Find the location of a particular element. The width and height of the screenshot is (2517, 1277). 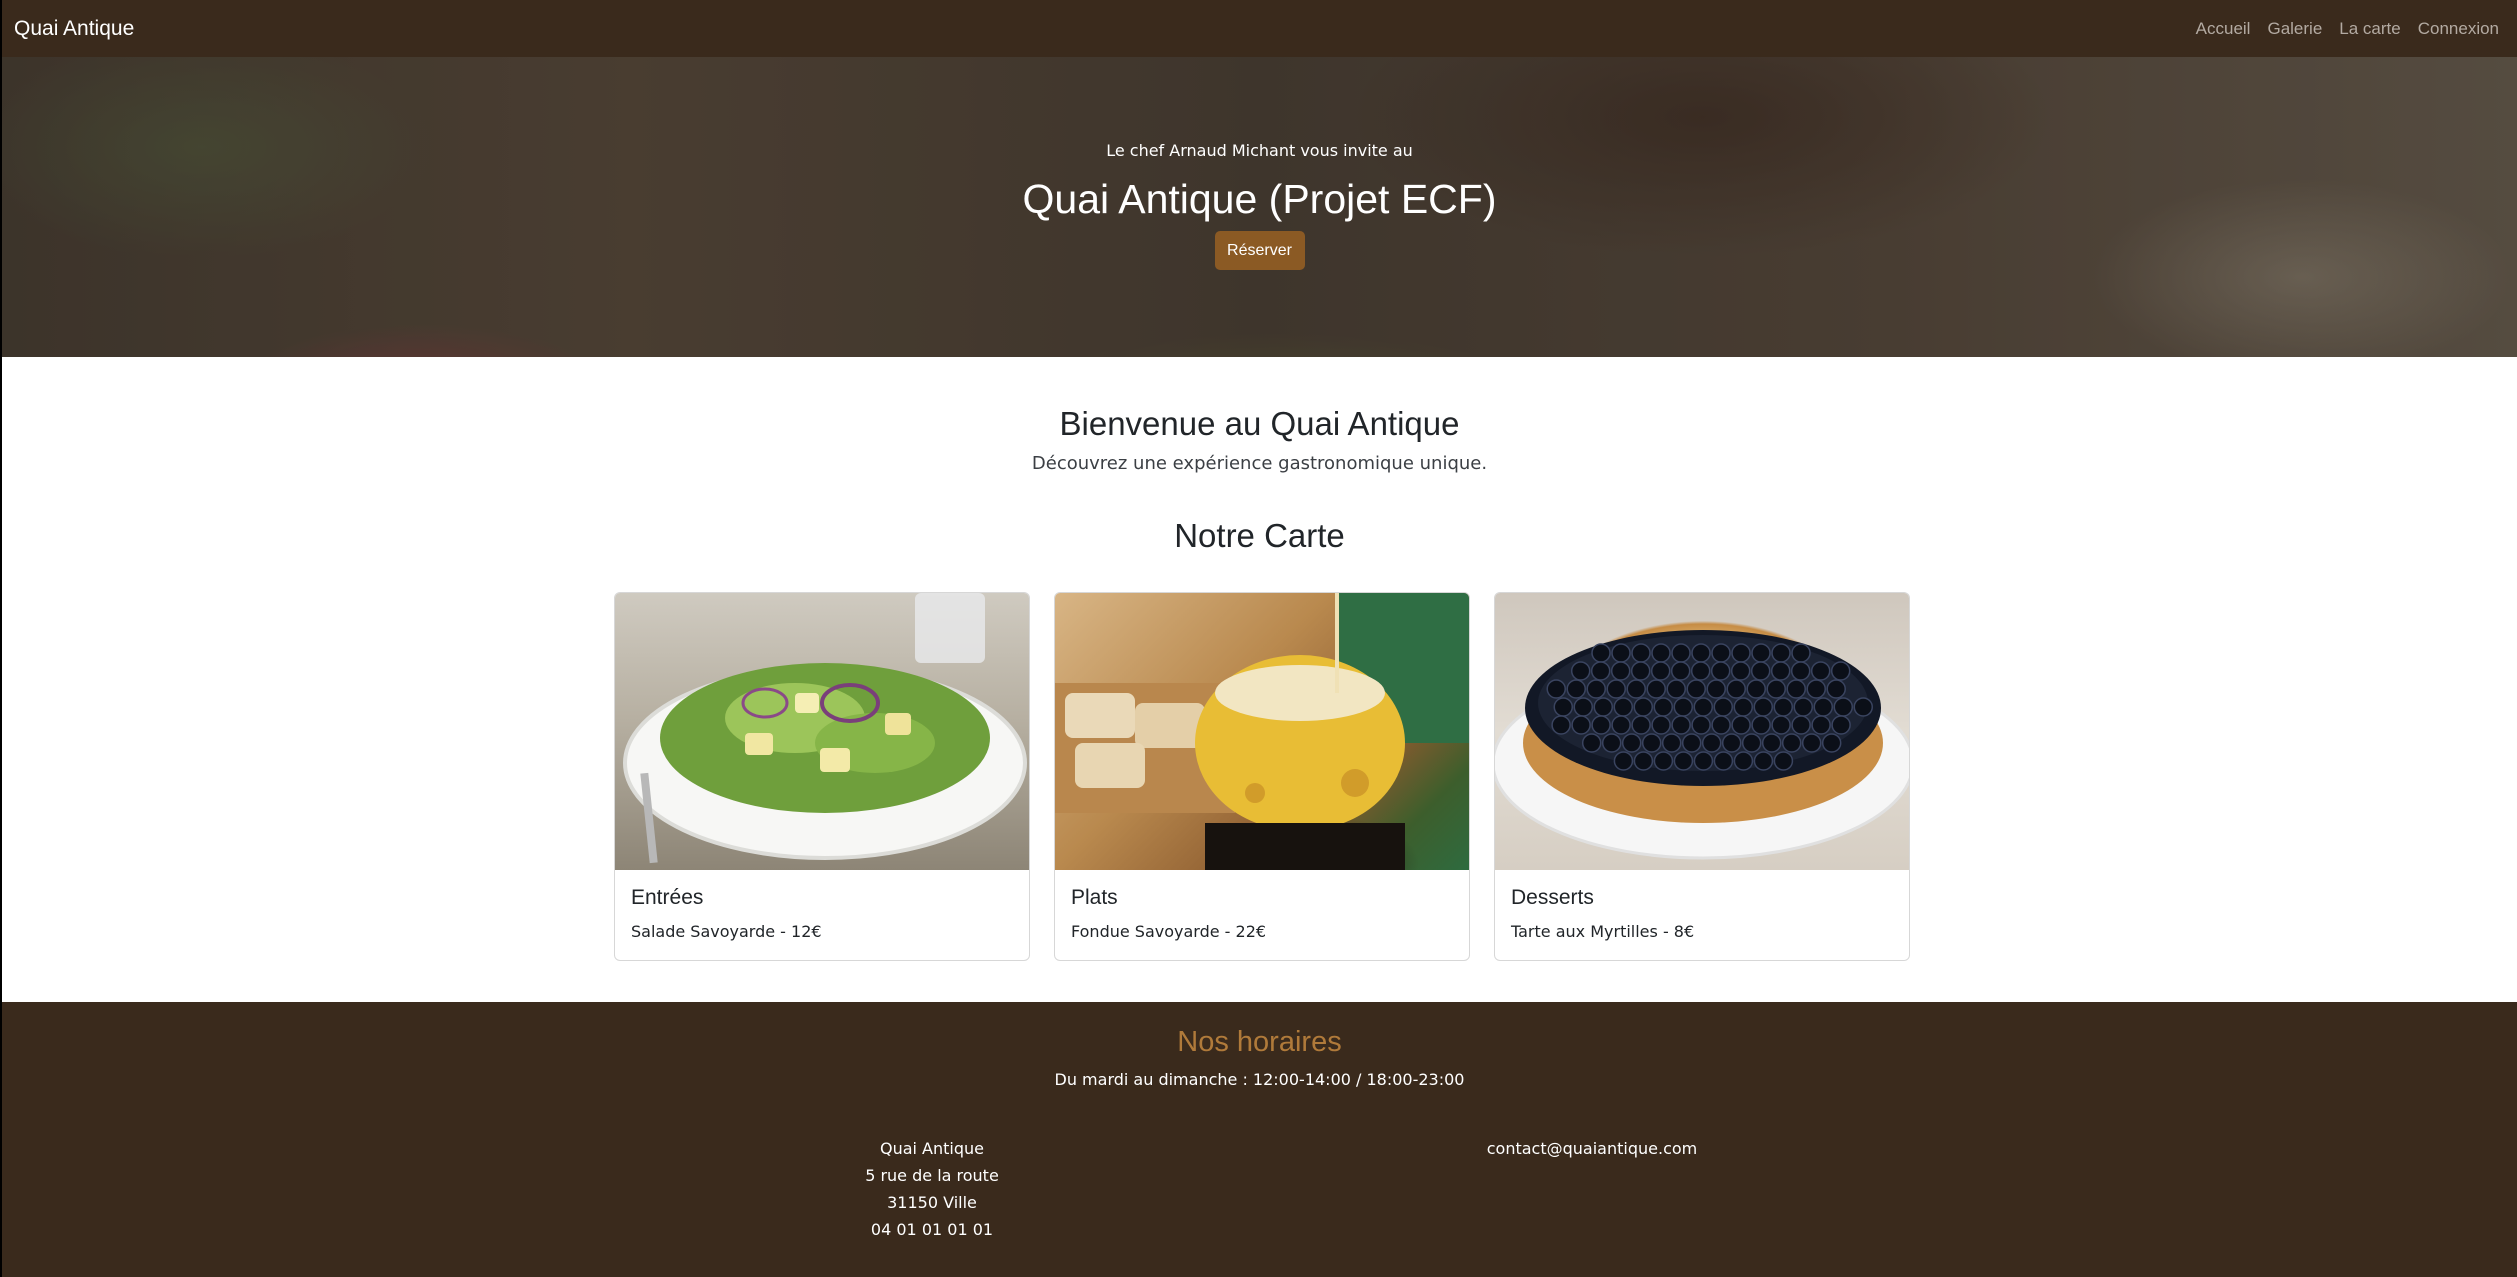

tart-illustration is located at coordinates (1702, 745).